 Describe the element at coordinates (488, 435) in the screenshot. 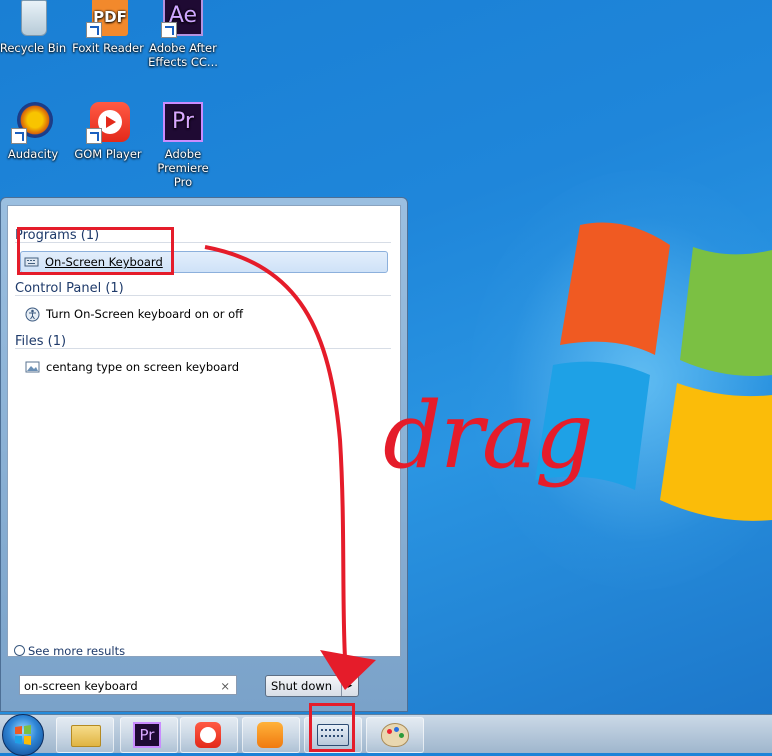

I see `annotation-text-drag: drag` at that location.